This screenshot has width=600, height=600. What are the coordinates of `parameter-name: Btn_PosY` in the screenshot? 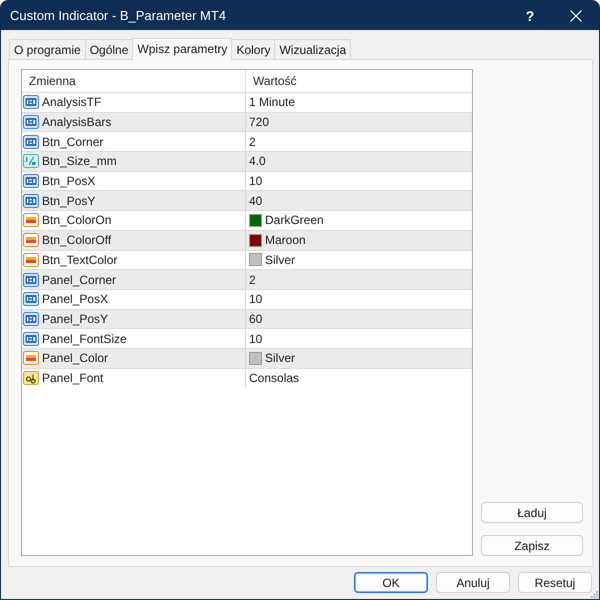 It's located at (69, 201).